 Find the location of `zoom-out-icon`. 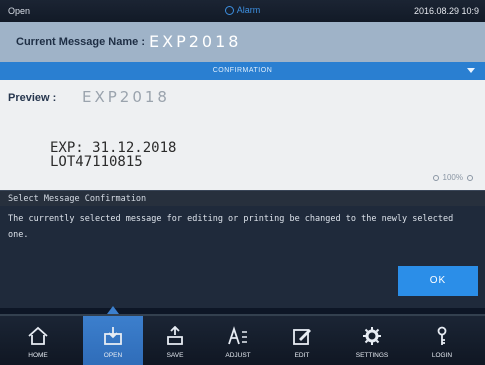

zoom-out-icon is located at coordinates (435, 178).